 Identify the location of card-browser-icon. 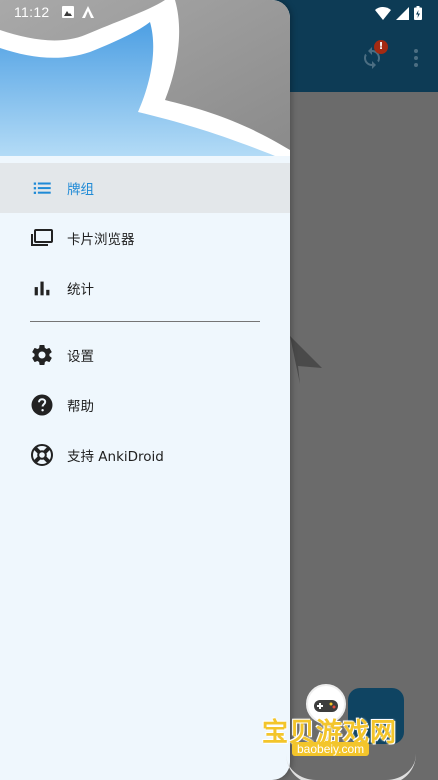
(42, 238).